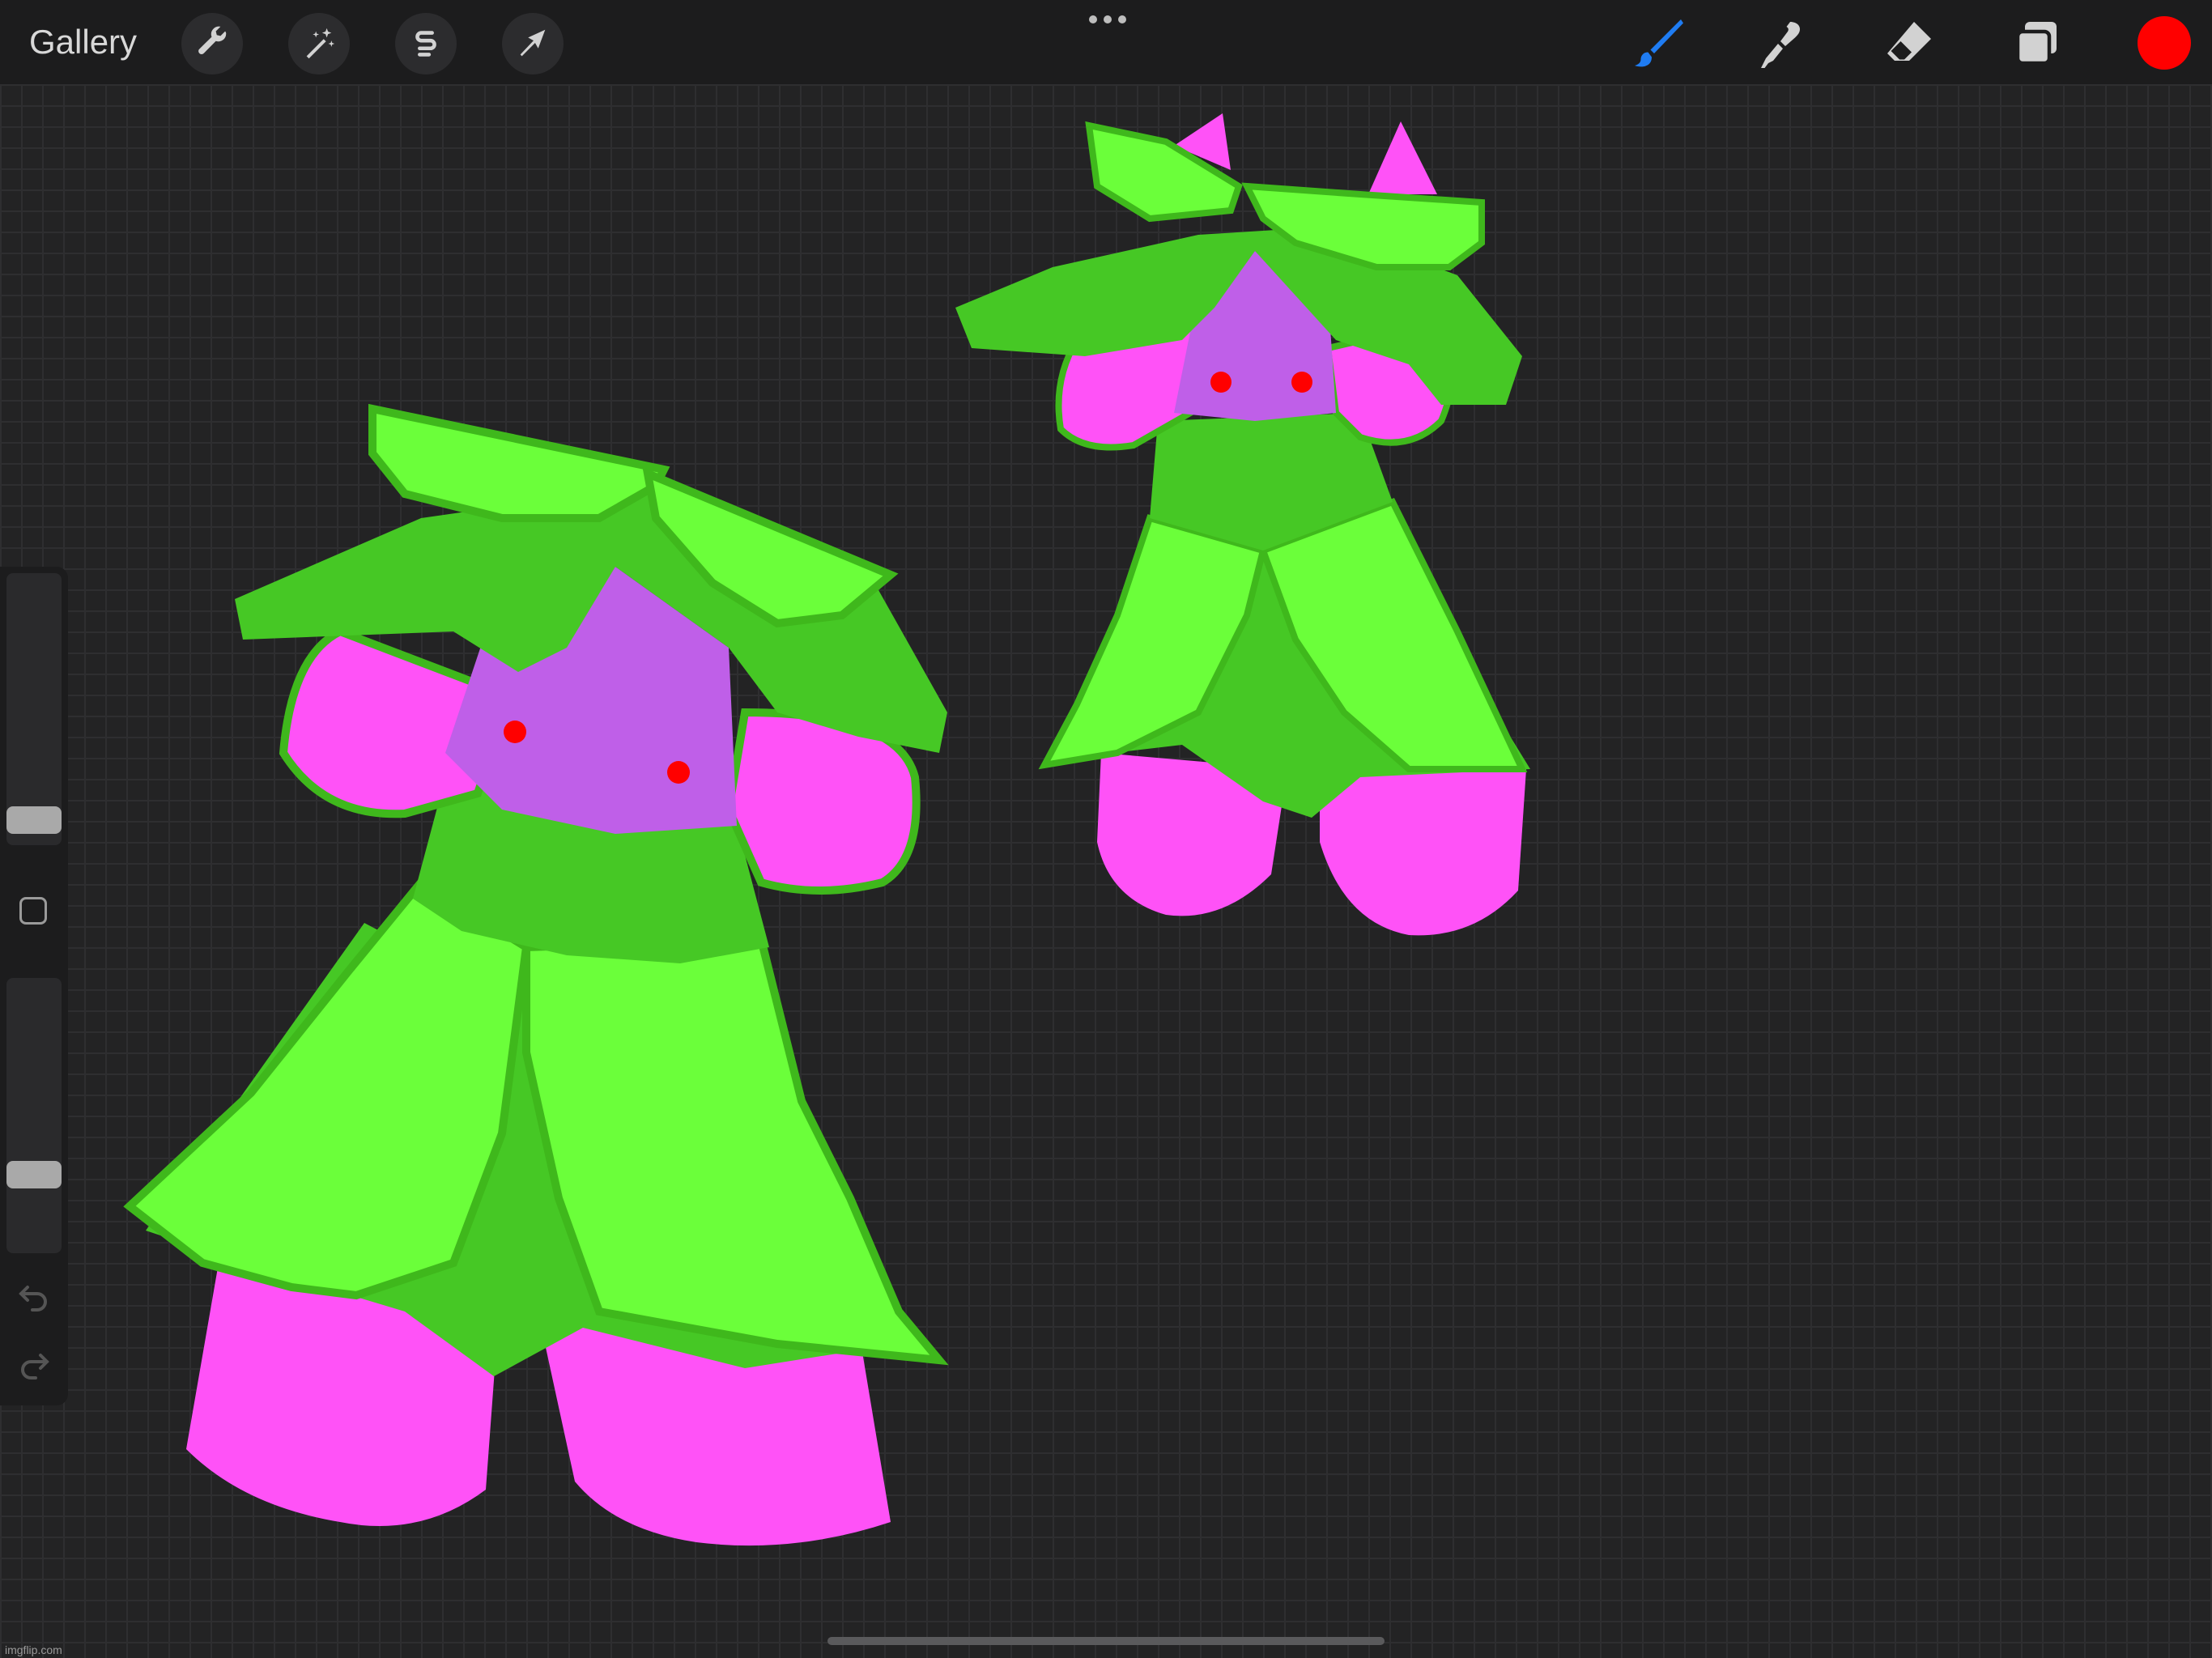 This screenshot has height=1658, width=2212. I want to click on opacity-thumb, so click(34, 1174).